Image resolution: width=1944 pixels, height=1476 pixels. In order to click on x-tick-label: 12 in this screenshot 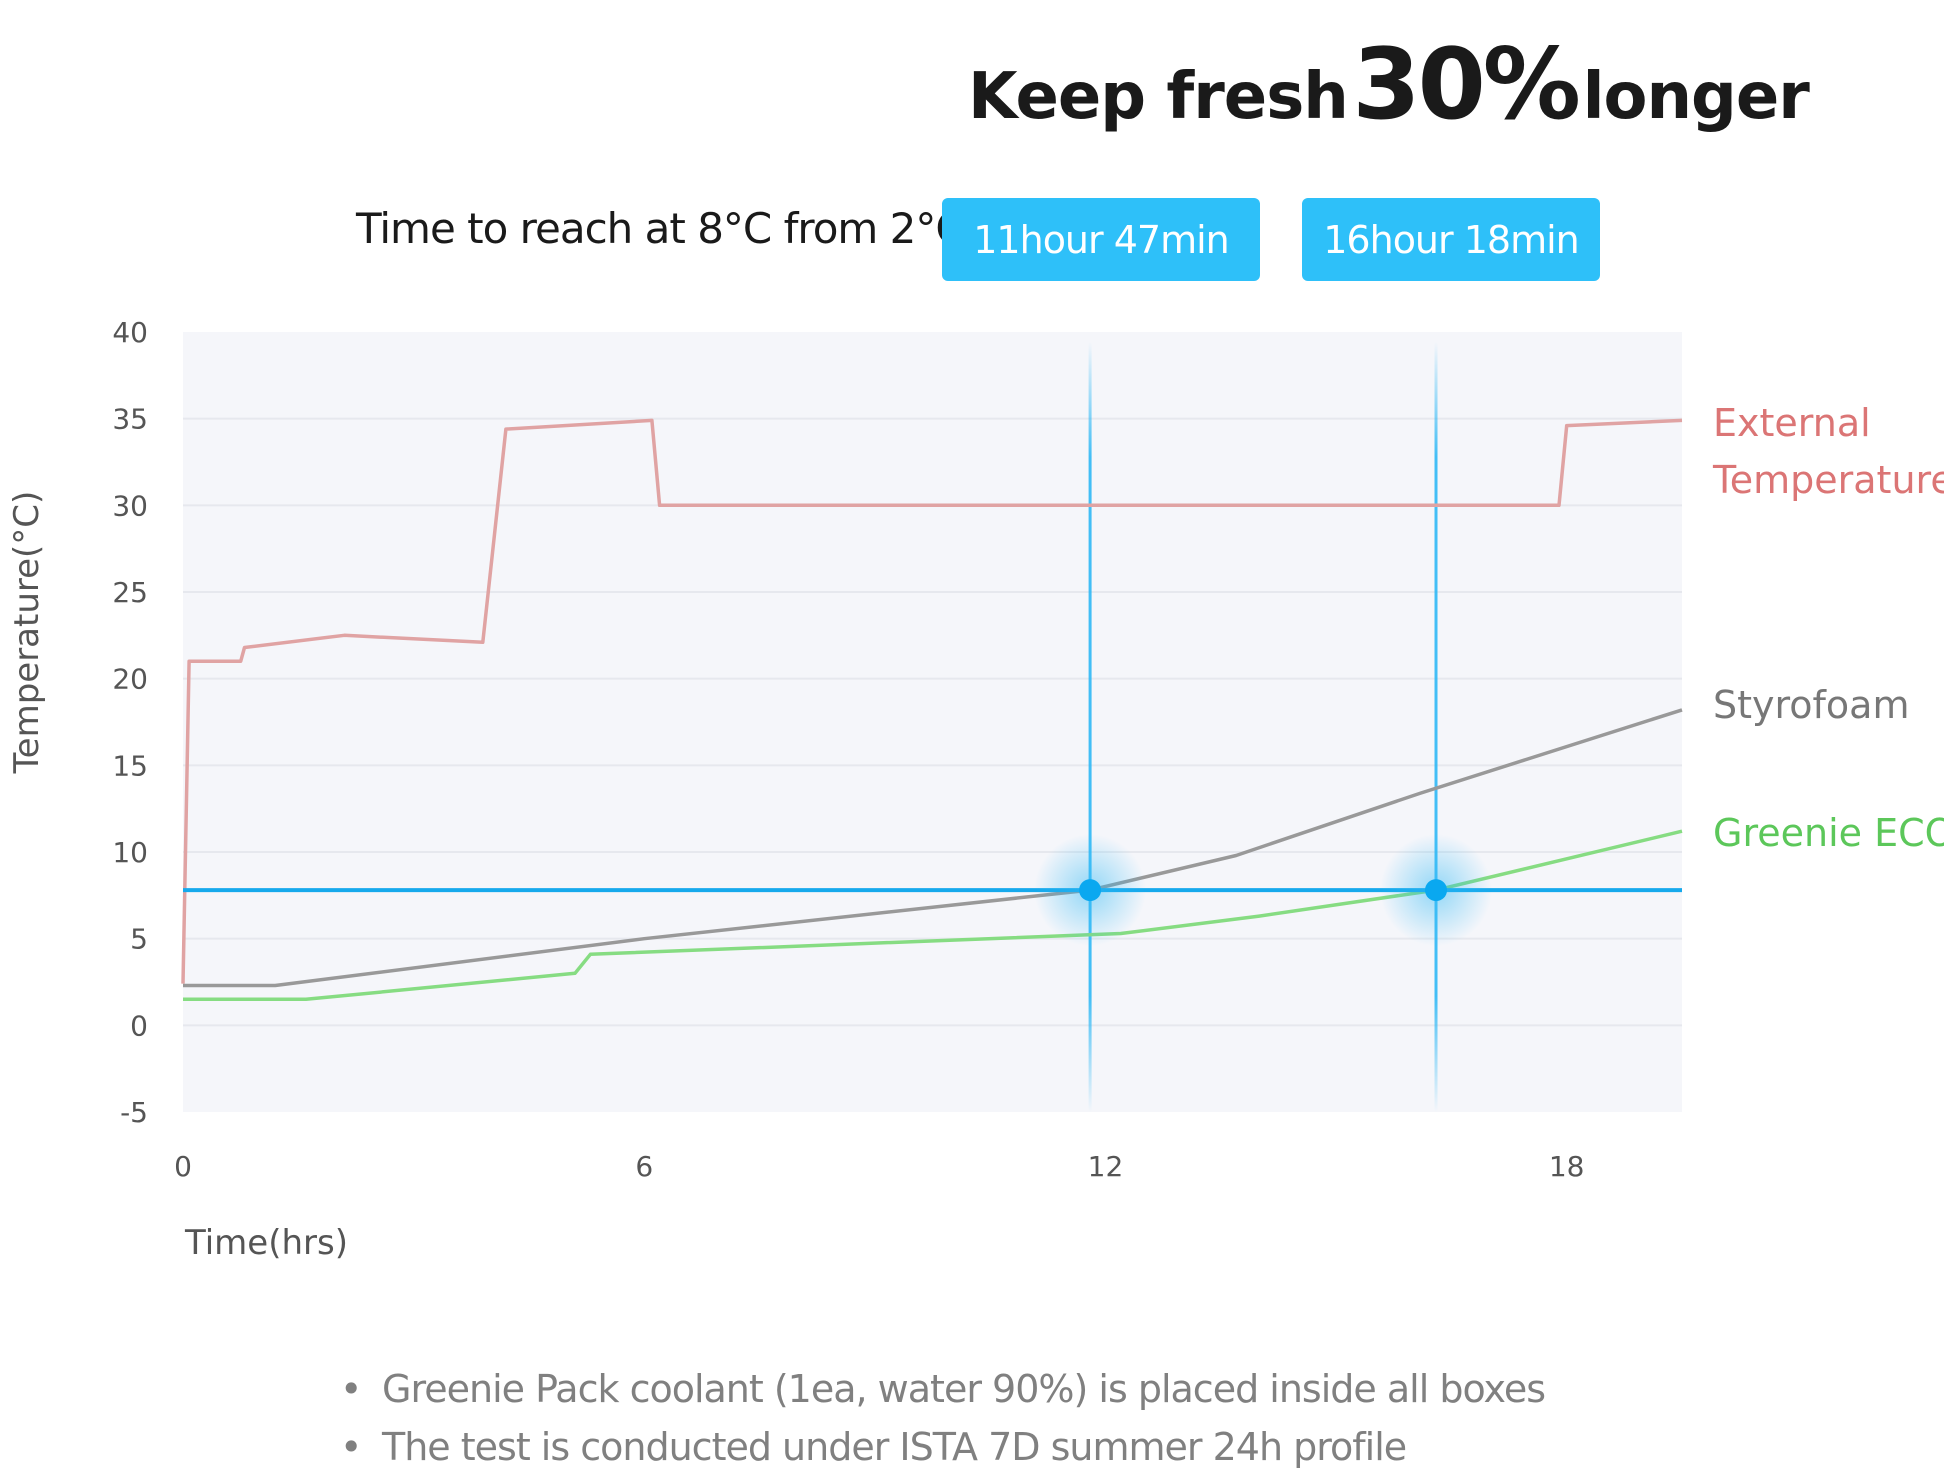, I will do `click(1106, 1166)`.